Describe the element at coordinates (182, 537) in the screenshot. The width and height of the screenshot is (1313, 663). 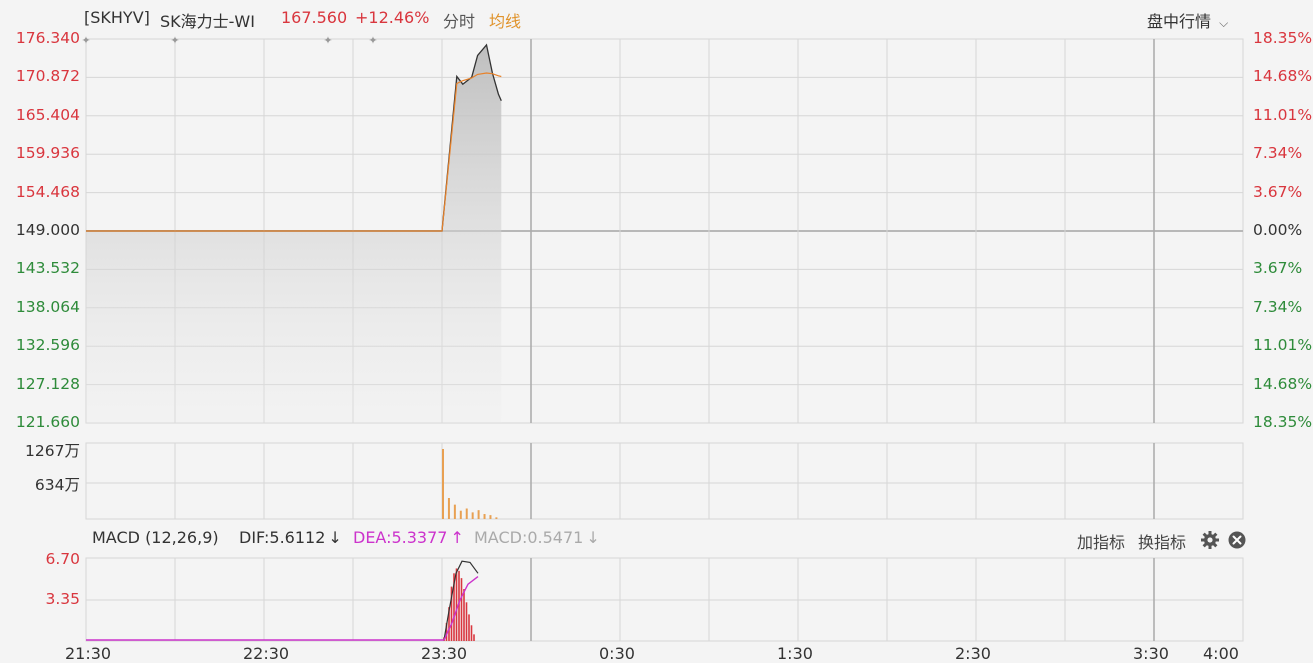
I see `macd-params: (12,26,9)` at that location.